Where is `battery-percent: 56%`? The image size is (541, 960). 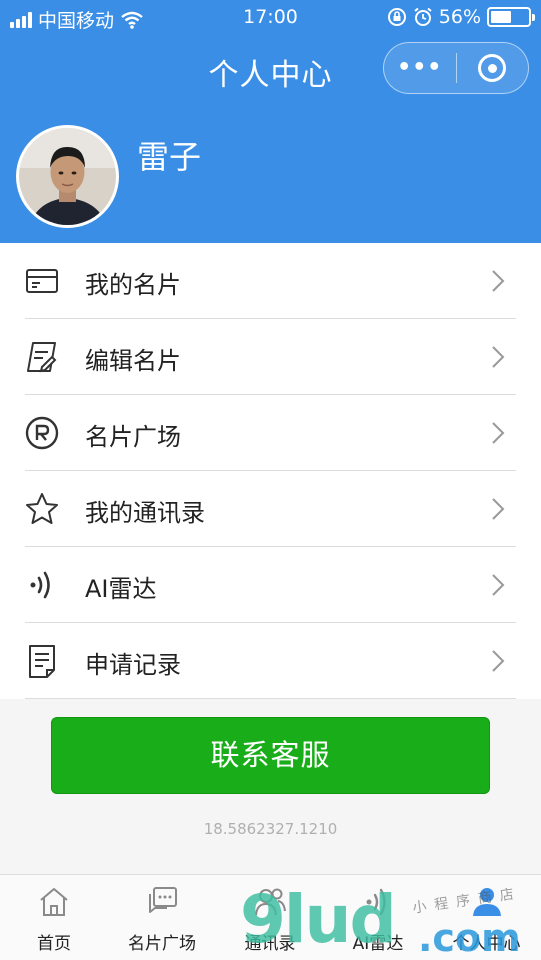 battery-percent: 56% is located at coordinates (459, 17).